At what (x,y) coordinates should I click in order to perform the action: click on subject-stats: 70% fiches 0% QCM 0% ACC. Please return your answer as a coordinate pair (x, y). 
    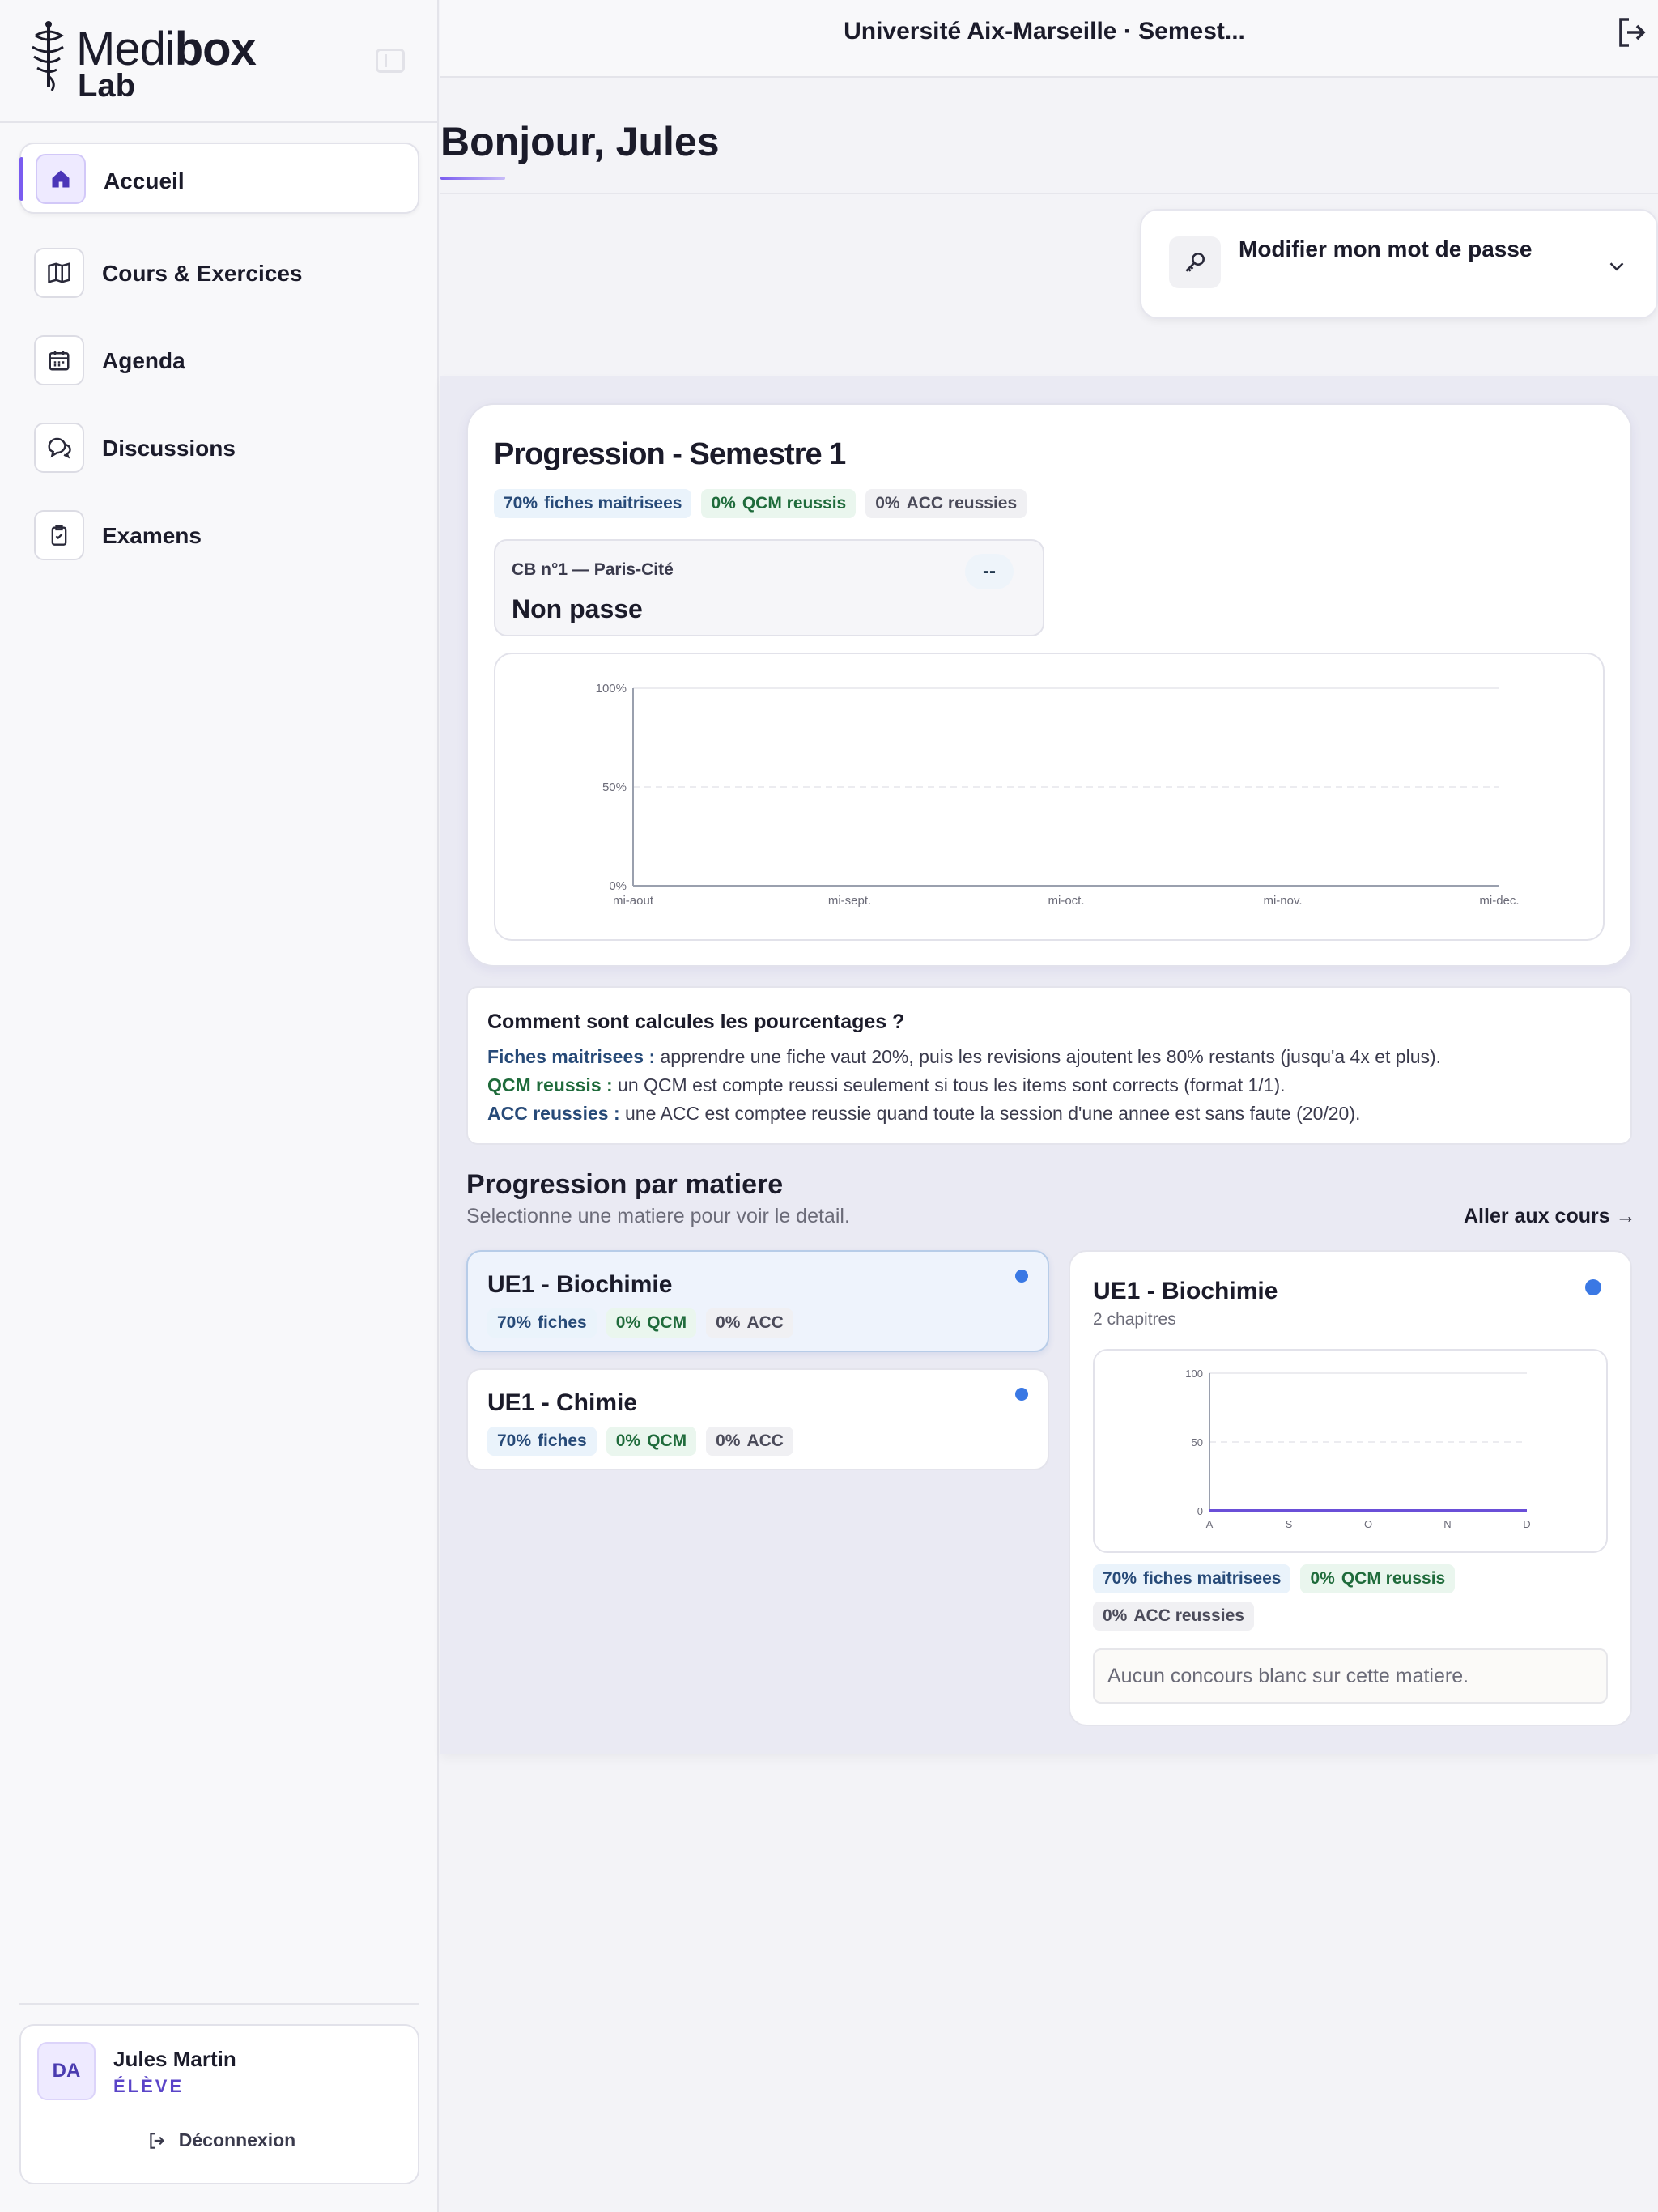
    Looking at the image, I should click on (640, 1441).